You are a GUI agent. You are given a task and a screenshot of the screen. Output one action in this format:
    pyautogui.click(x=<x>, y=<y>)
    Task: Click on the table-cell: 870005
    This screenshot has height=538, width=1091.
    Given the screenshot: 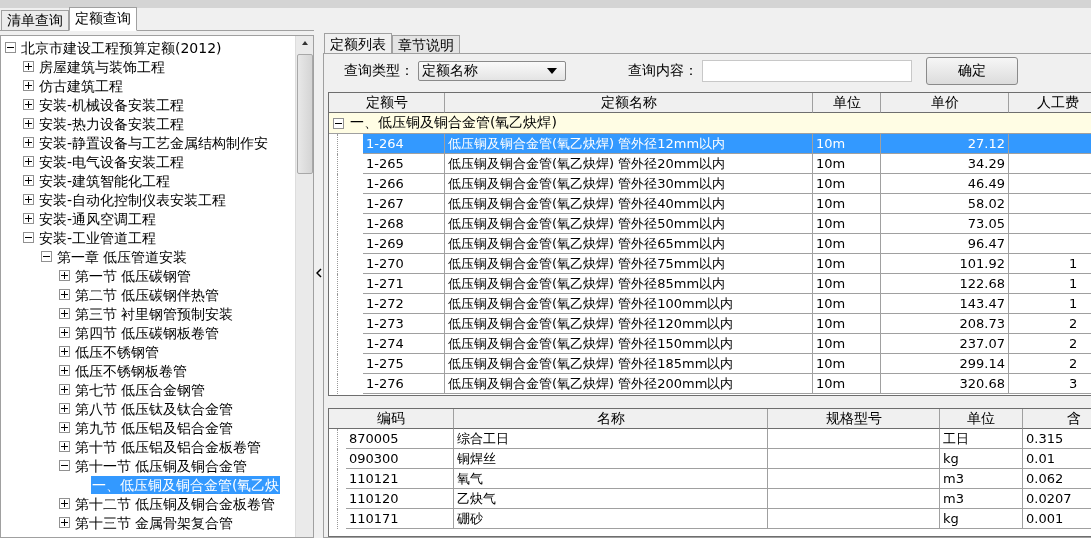 What is the action you would take?
    pyautogui.click(x=400, y=439)
    